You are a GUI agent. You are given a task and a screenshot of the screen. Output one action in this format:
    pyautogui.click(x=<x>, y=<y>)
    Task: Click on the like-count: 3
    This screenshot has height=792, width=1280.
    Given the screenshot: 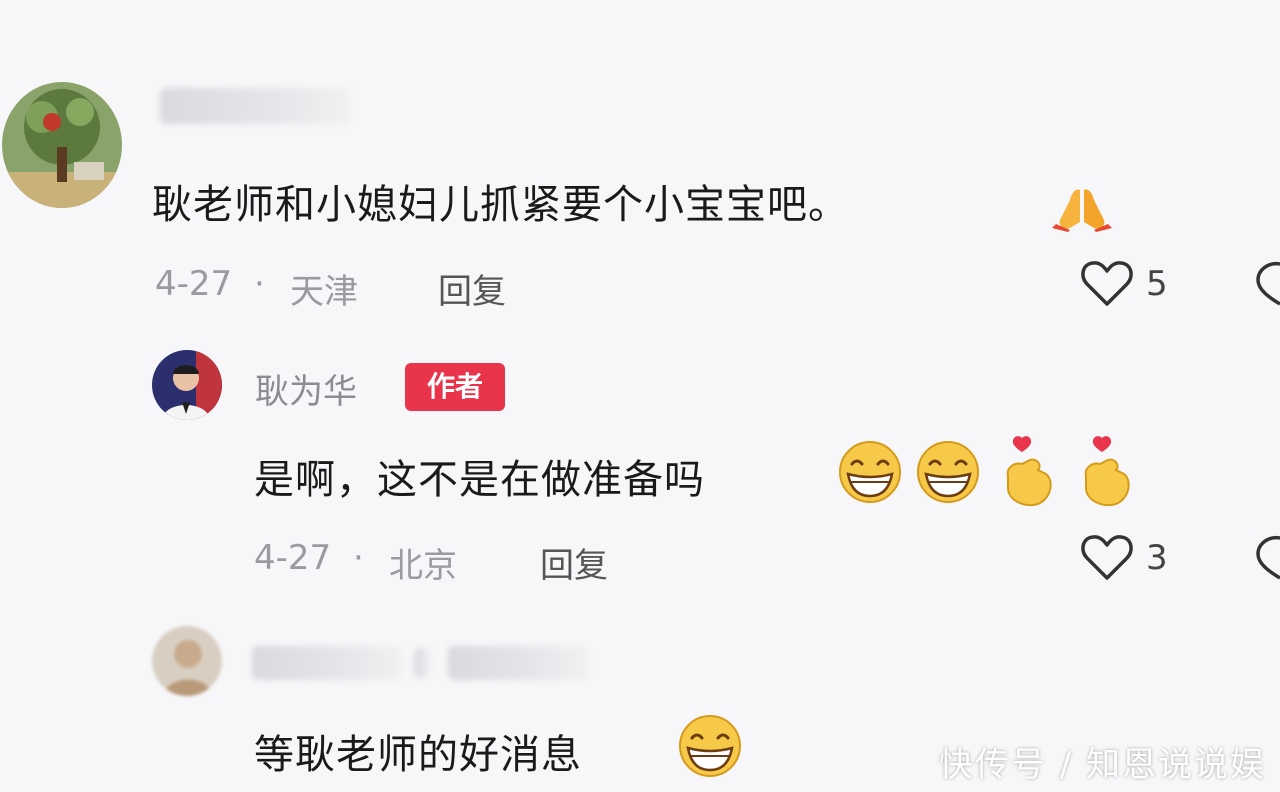 What is the action you would take?
    pyautogui.click(x=1157, y=558)
    